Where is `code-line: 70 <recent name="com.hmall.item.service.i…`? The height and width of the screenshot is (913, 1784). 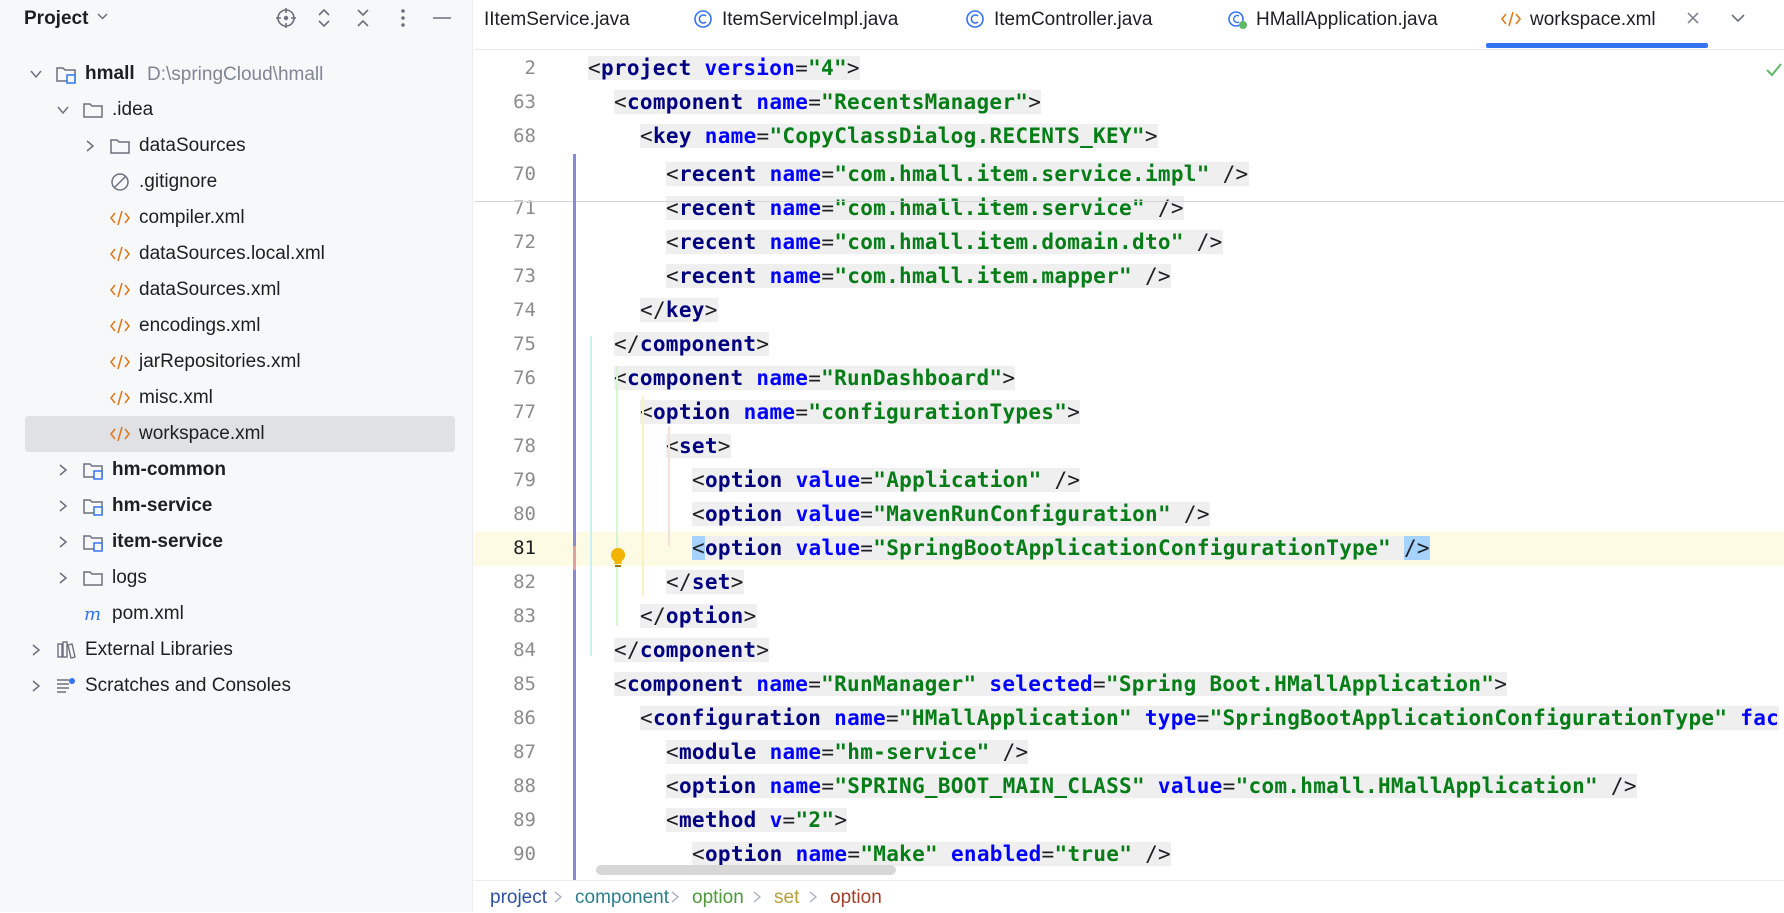
code-line: 70 <recent name="com.hmall.item.service.i… is located at coordinates (1129, 175).